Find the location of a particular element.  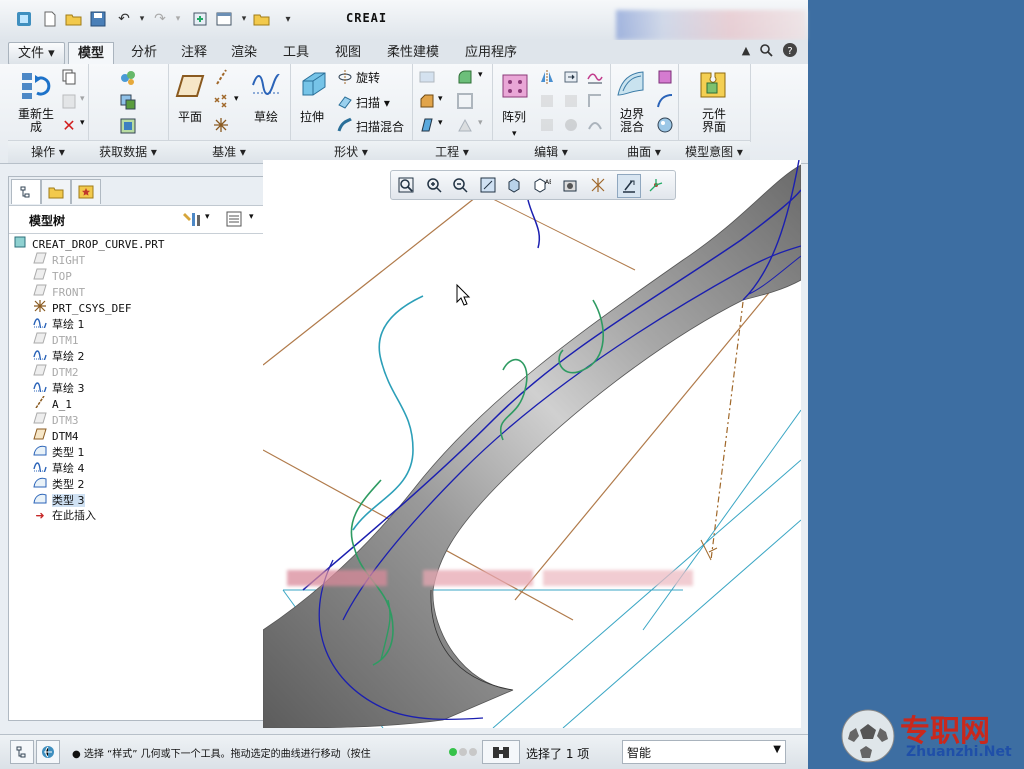

paste-icon is located at coordinates (69, 101).